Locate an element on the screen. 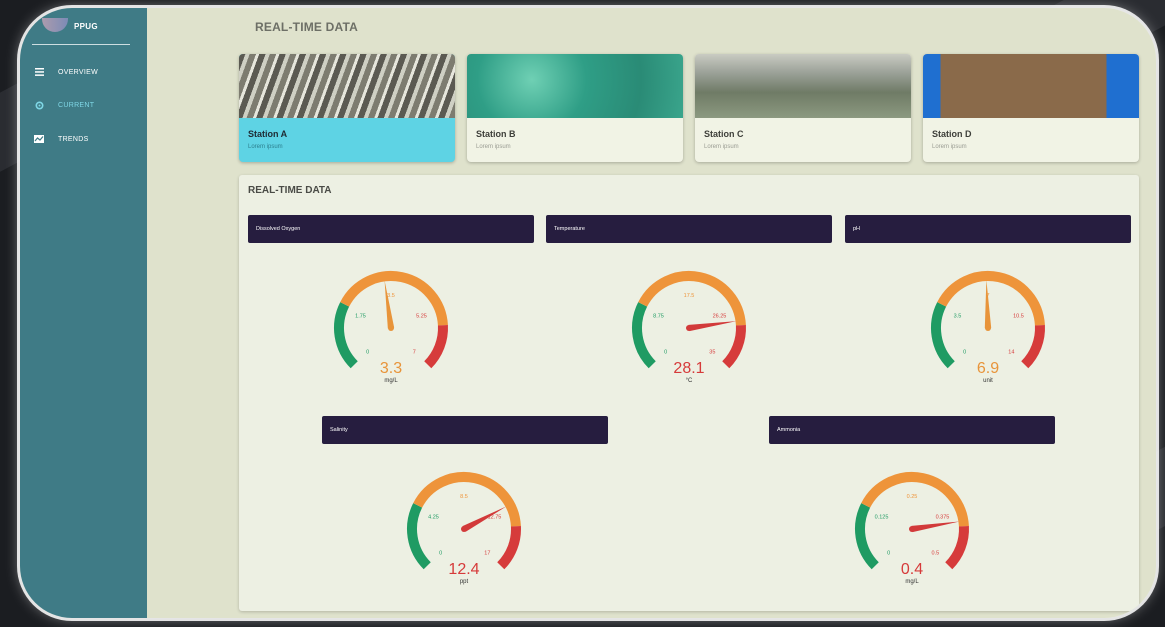 The width and height of the screenshot is (1165, 627). gauge-dissolved-oxygen: 0 1.75 3.5 5.25 7 3.3 mg/L is located at coordinates (391, 330).